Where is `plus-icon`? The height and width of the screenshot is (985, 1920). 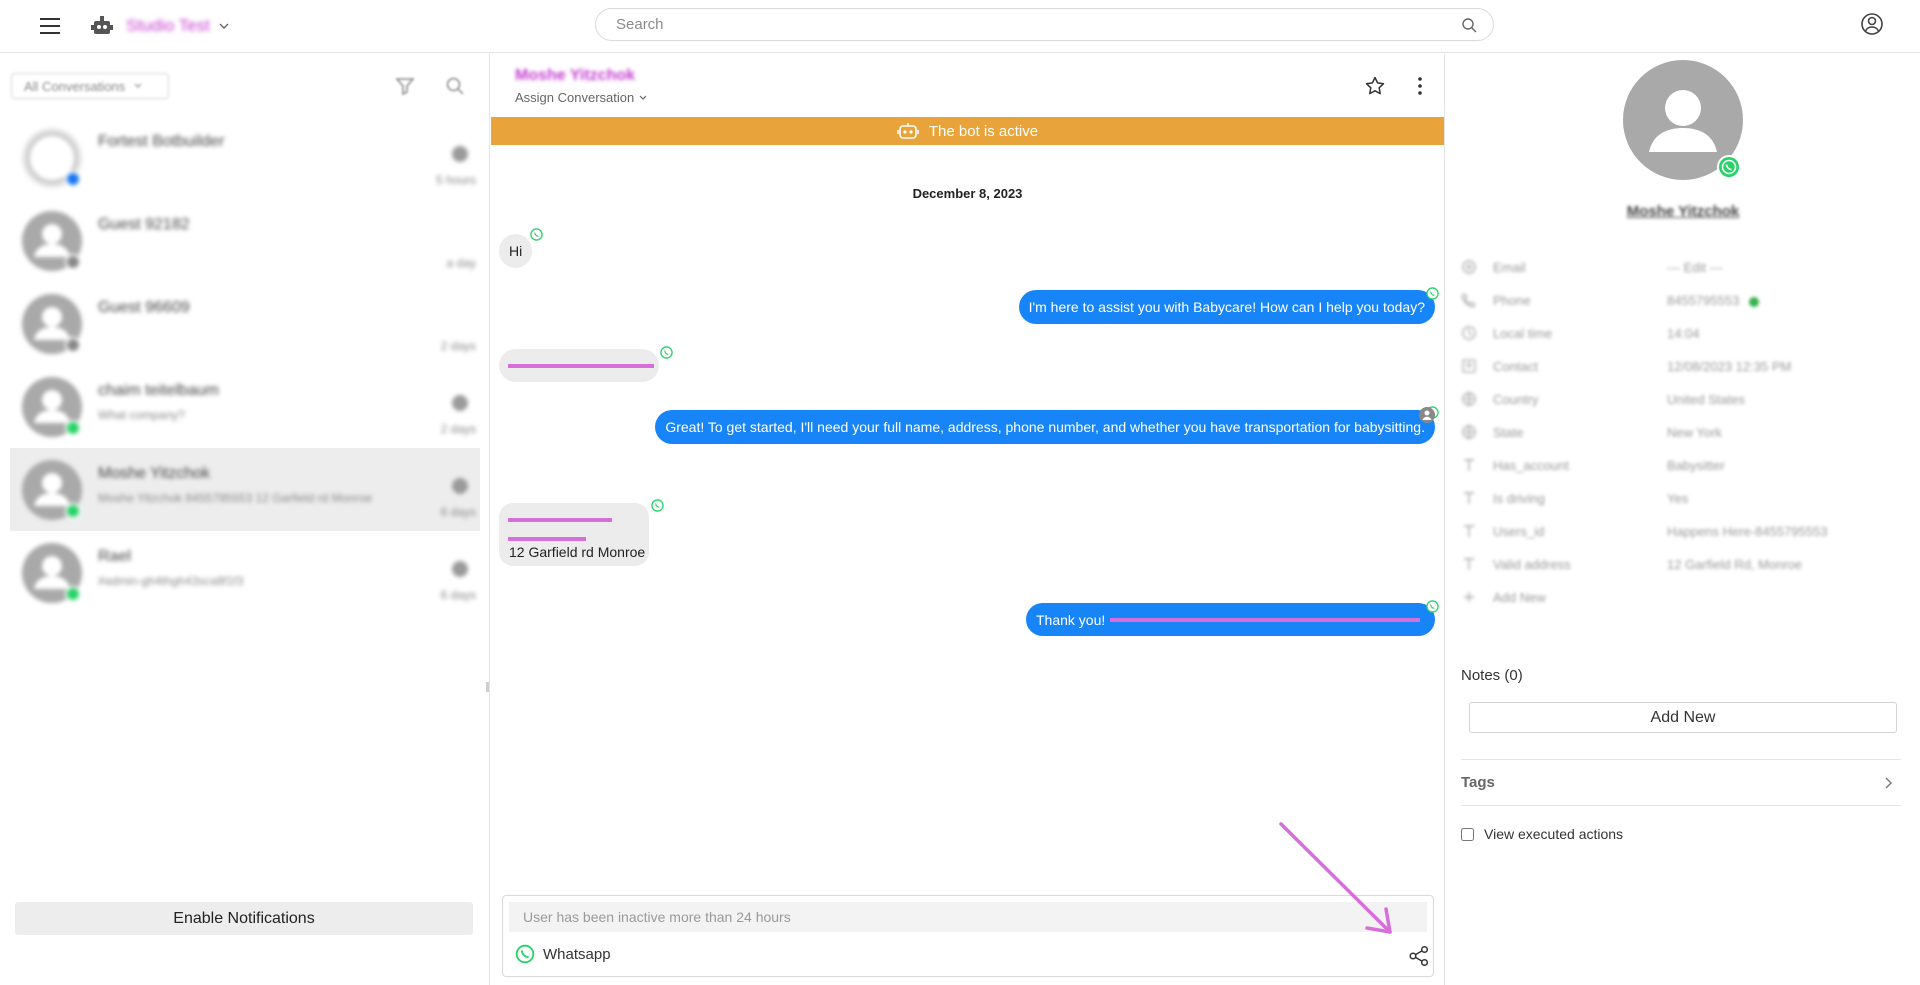
plus-icon is located at coordinates (1469, 597).